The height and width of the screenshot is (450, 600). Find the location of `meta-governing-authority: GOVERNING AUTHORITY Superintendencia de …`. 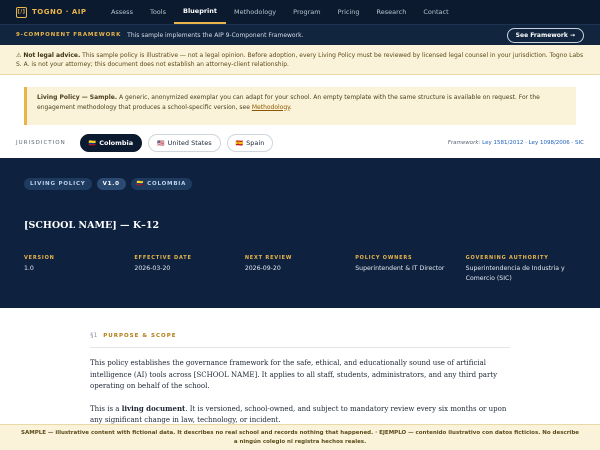

meta-governing-authority: GOVERNING AUTHORITY Superintendencia de … is located at coordinates (521, 269).